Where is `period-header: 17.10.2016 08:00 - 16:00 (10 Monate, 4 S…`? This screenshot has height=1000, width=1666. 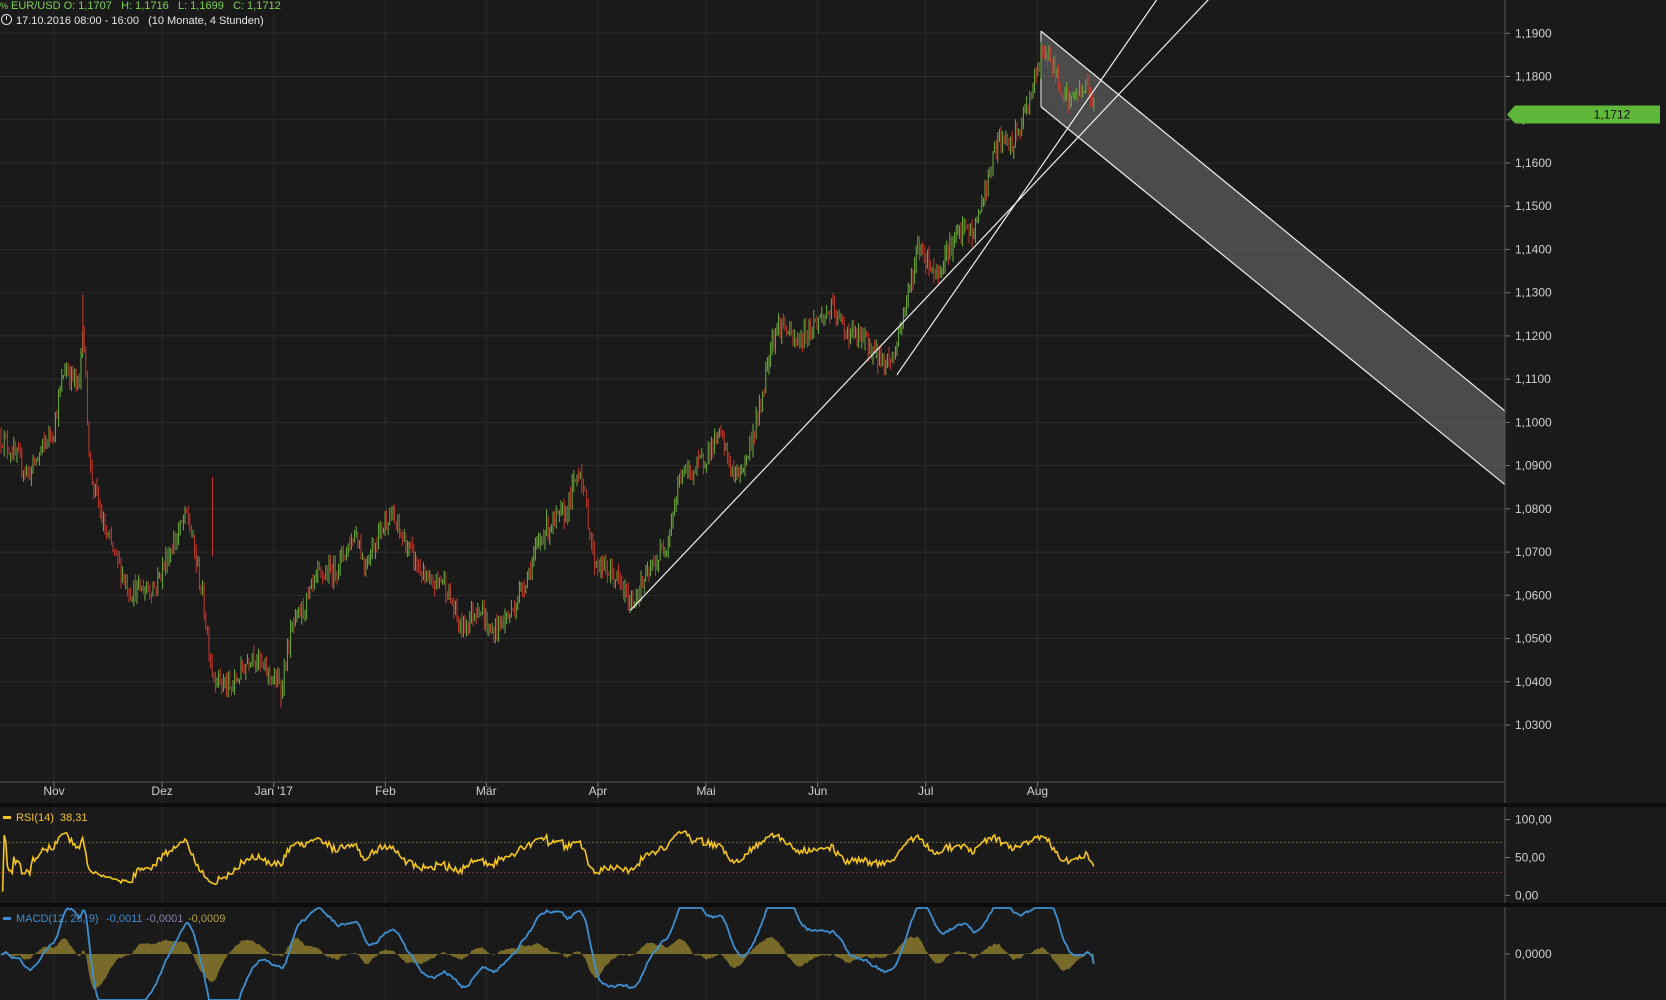 period-header: 17.10.2016 08:00 - 16:00 (10 Monate, 4 S… is located at coordinates (132, 20).